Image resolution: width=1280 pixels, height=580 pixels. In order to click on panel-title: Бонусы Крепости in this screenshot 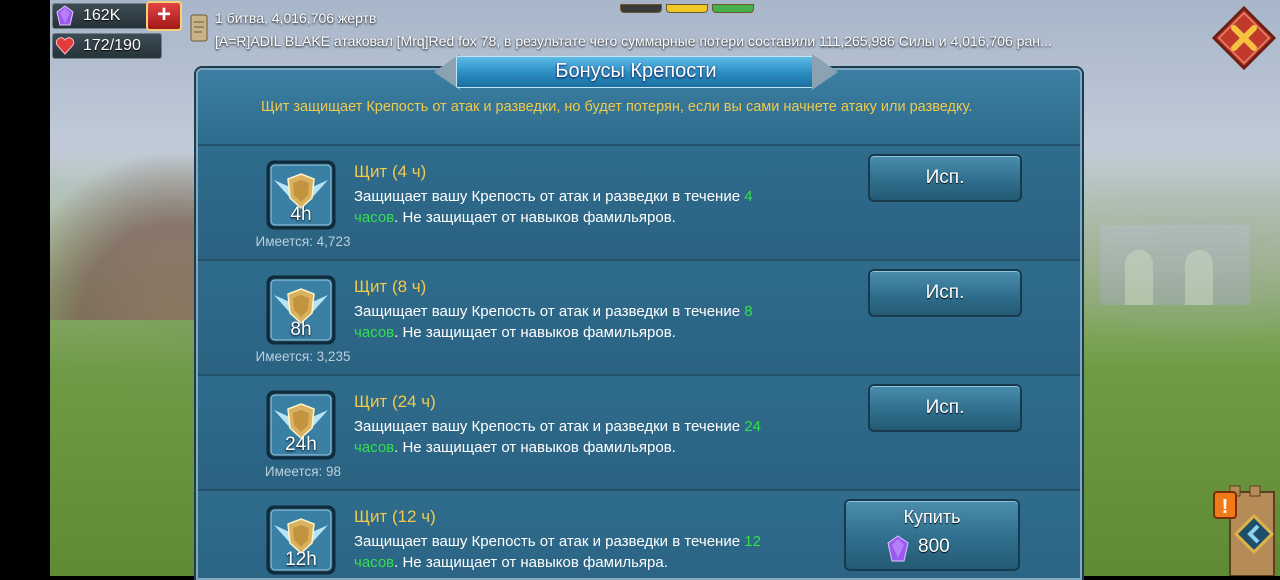, I will do `click(636, 71)`.